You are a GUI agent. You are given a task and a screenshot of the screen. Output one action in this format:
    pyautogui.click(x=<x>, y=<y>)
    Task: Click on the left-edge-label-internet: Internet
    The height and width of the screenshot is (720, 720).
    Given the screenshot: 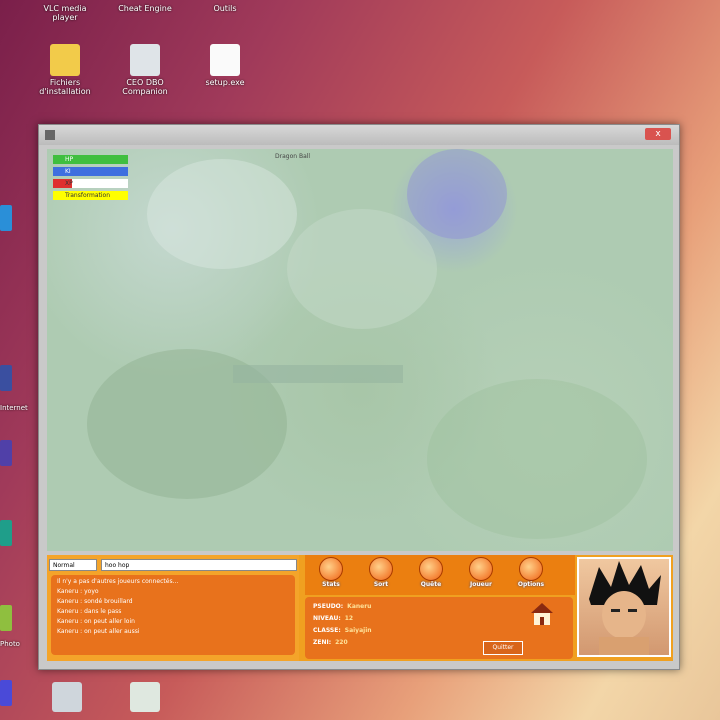 What is the action you would take?
    pyautogui.click(x=14, y=408)
    